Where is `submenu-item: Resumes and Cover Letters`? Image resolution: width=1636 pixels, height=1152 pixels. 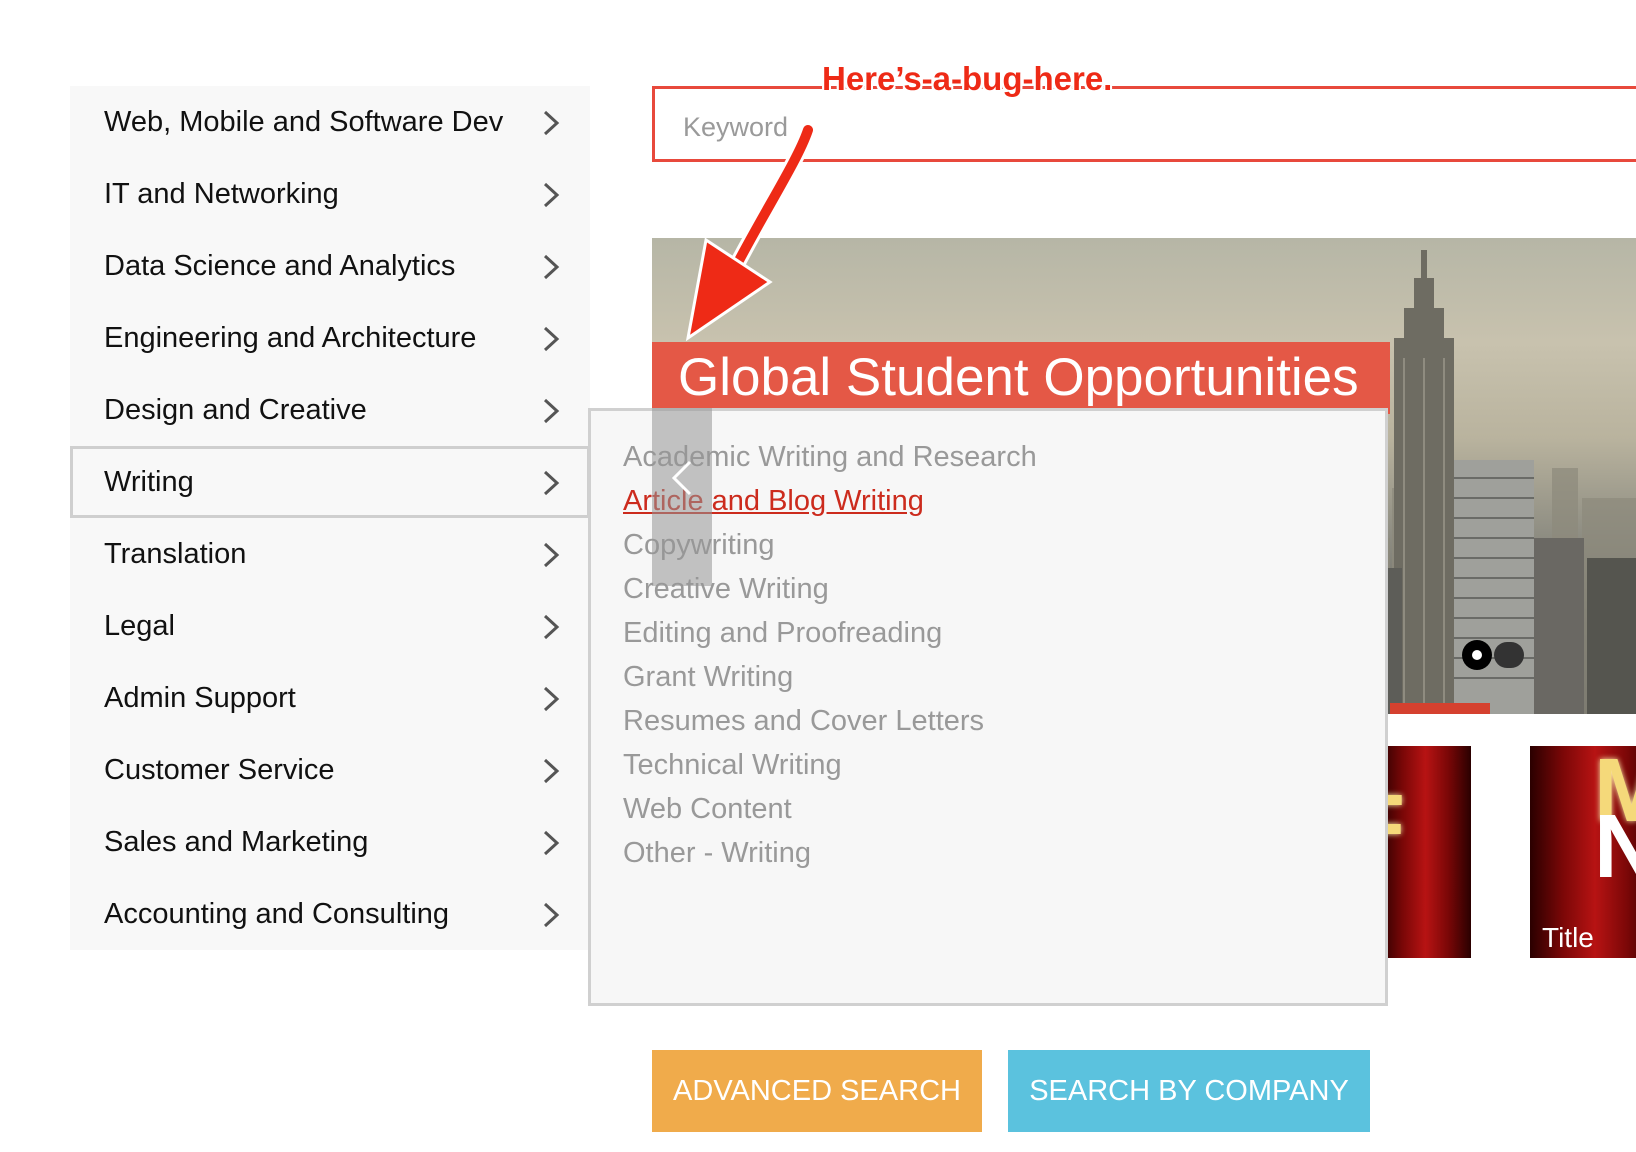
submenu-item: Resumes and Cover Letters is located at coordinates (803, 721).